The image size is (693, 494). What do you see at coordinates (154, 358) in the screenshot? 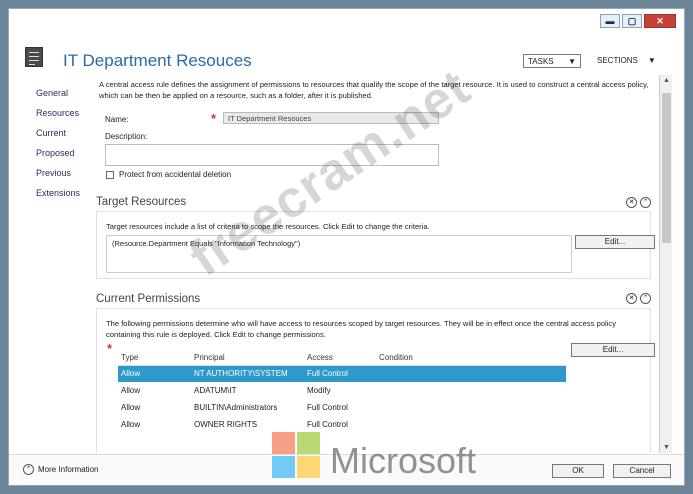
I see `column-header-type: Type` at bounding box center [154, 358].